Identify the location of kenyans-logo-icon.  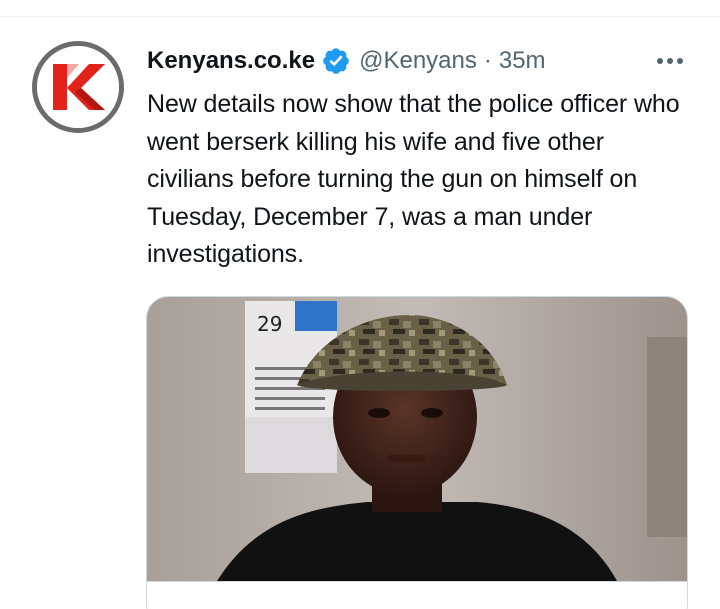
(78, 87).